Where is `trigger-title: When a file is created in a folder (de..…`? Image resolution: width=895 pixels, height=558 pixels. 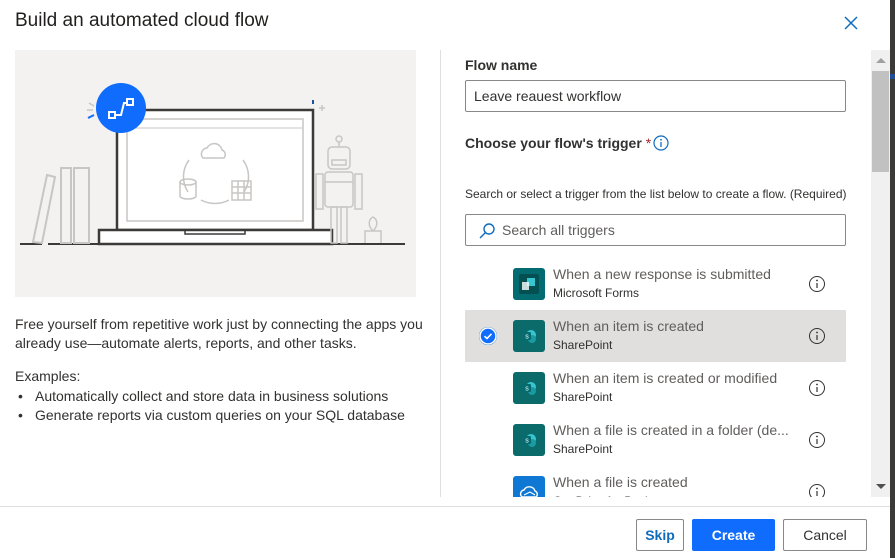
trigger-title: When a file is created in a folder (de..… is located at coordinates (671, 430).